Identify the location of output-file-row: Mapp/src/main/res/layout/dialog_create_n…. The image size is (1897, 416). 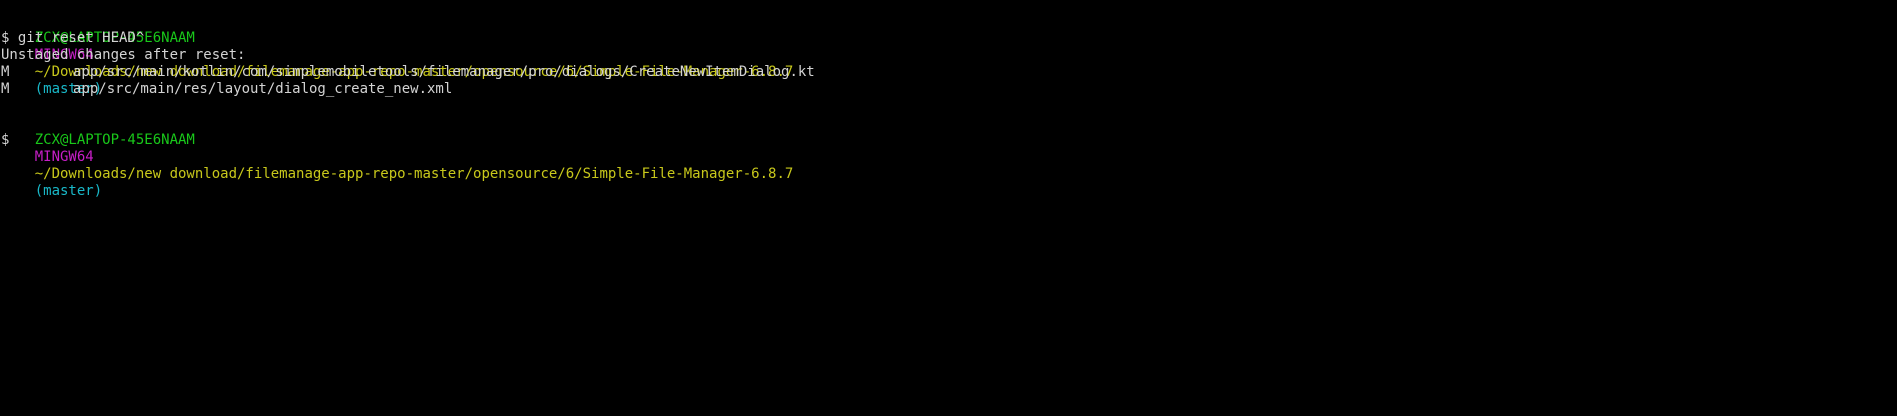
(948, 89).